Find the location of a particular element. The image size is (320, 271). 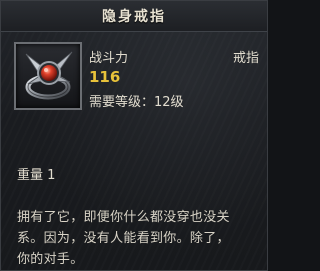

description-line: 系。因为，没有人能看到你。除了， is located at coordinates (123, 238).